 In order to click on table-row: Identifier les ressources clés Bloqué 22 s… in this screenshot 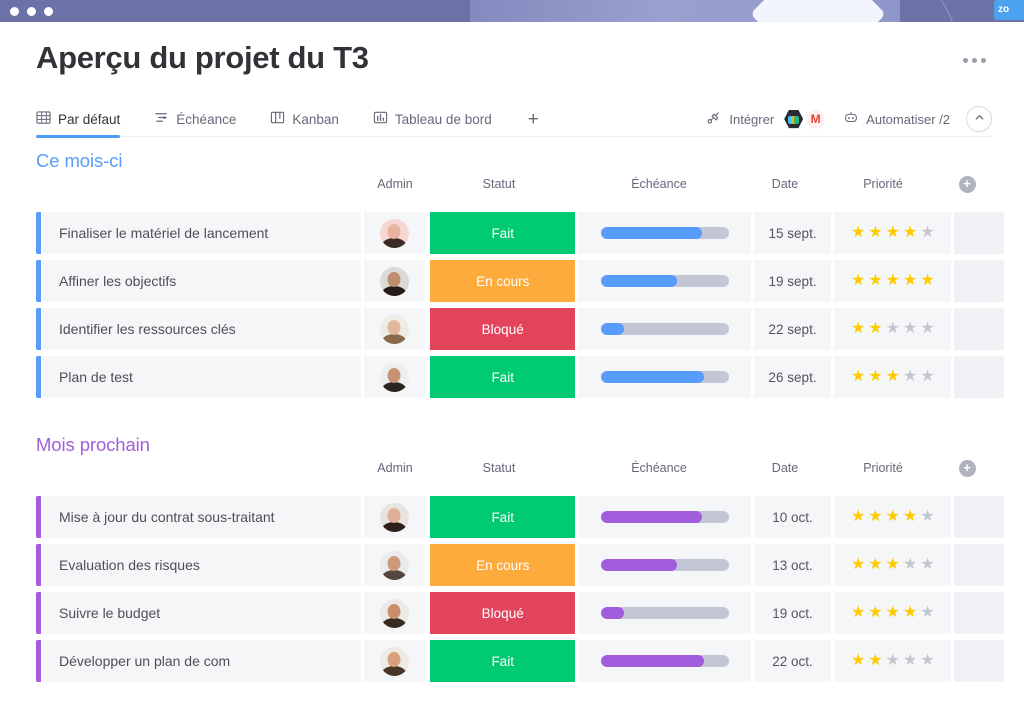, I will do `click(520, 329)`.